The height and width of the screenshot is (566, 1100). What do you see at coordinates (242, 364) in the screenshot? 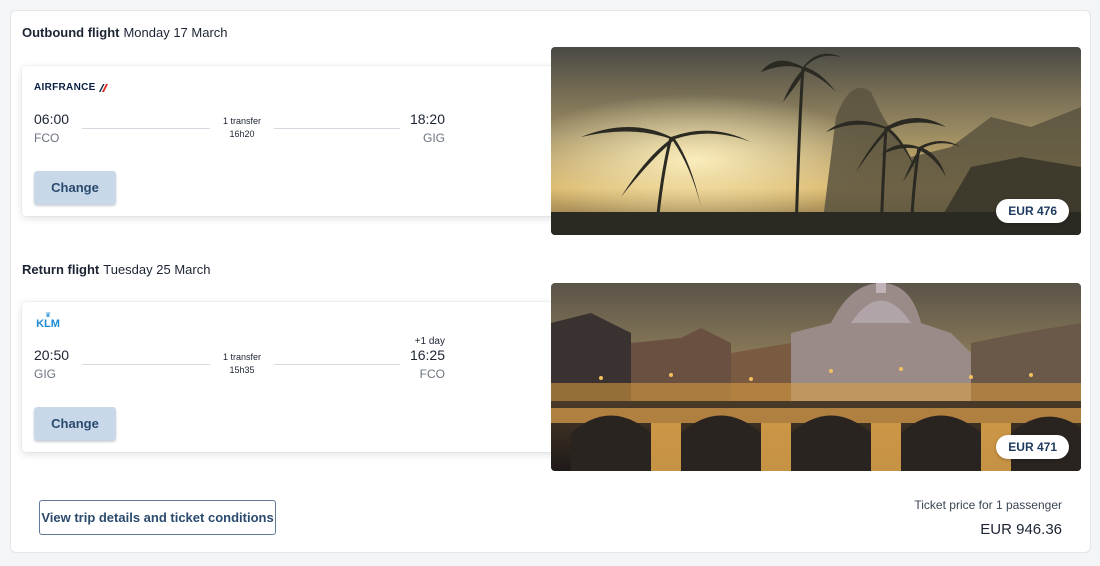
I see `transfer-info: 1 transfer 15h35` at bounding box center [242, 364].